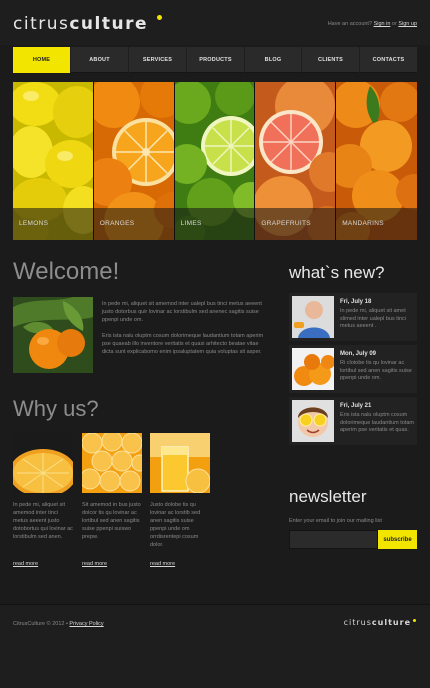 Image resolution: width=430 pixels, height=688 pixels. Describe the element at coordinates (296, 161) in the screenshot. I see `banner-panel-grapefruits: GRAPEFRUITS` at that location.